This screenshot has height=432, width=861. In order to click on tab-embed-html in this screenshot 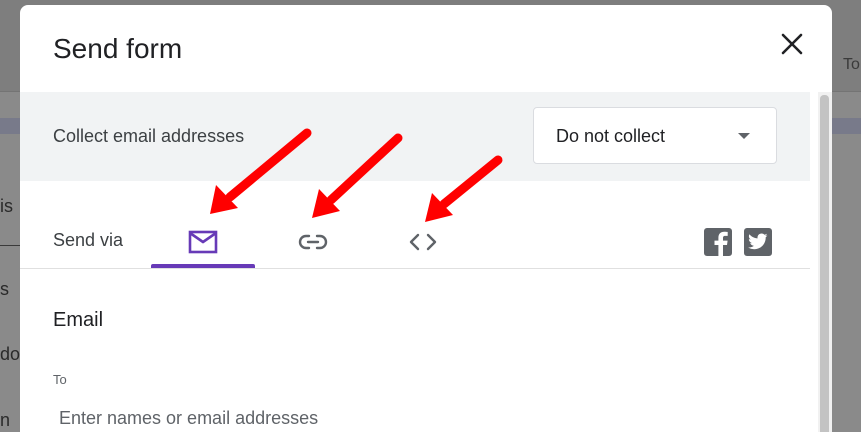, I will do `click(423, 242)`.